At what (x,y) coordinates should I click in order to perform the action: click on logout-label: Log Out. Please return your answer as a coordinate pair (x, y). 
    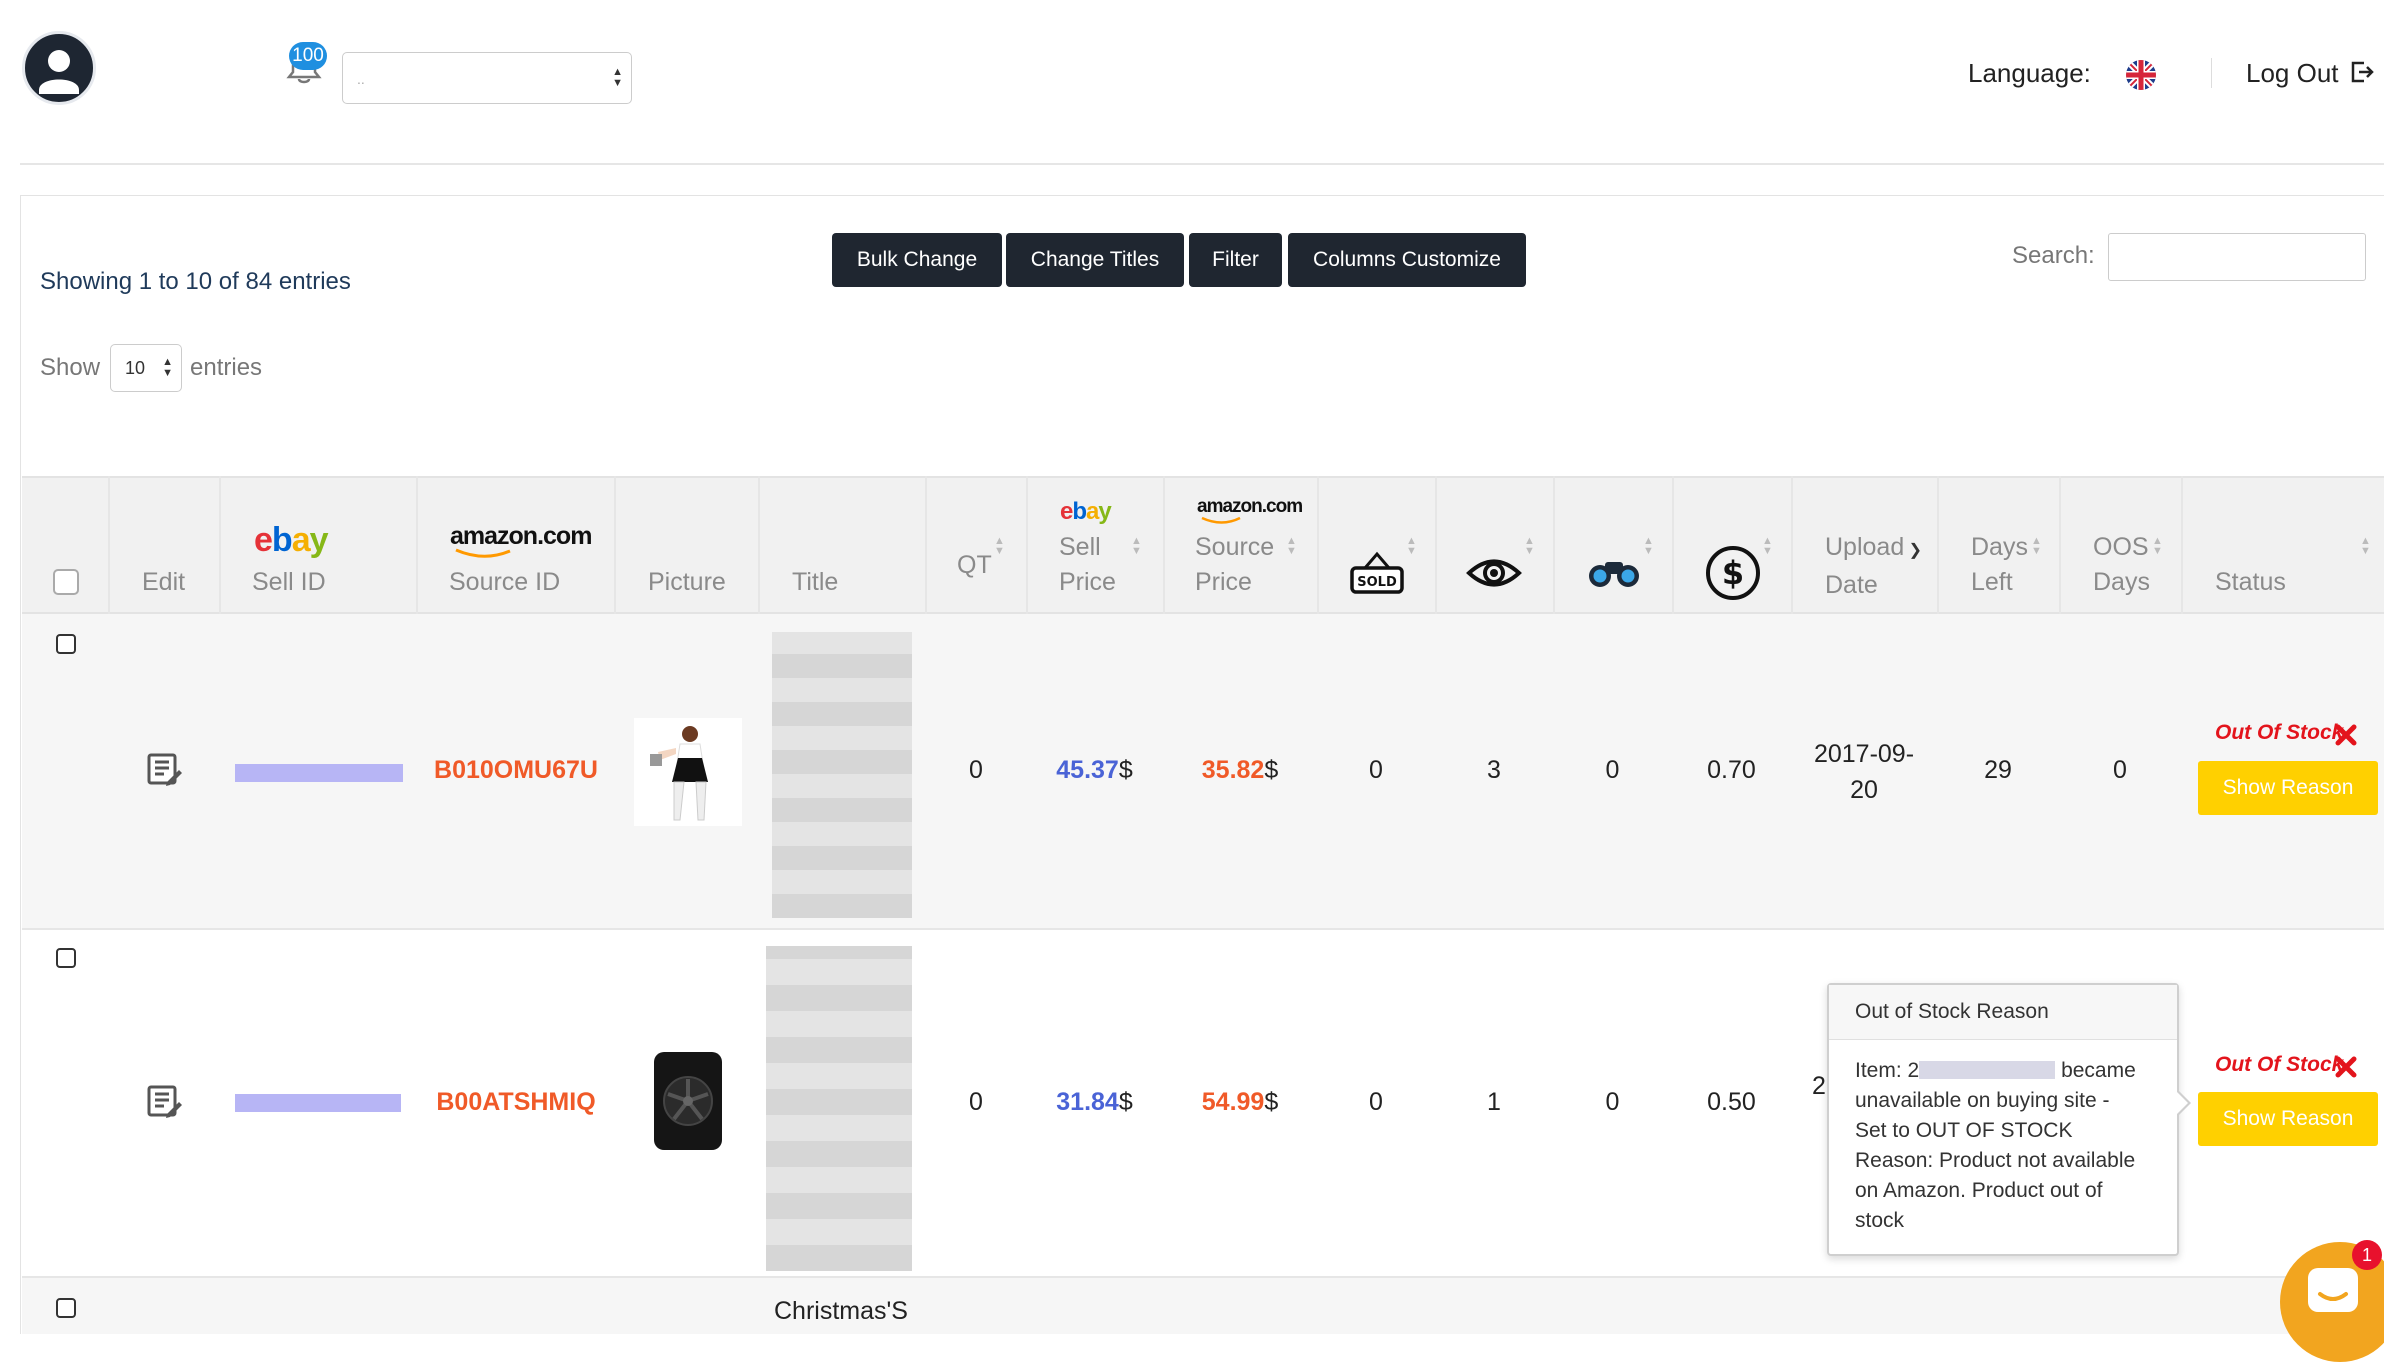
    Looking at the image, I should click on (2292, 73).